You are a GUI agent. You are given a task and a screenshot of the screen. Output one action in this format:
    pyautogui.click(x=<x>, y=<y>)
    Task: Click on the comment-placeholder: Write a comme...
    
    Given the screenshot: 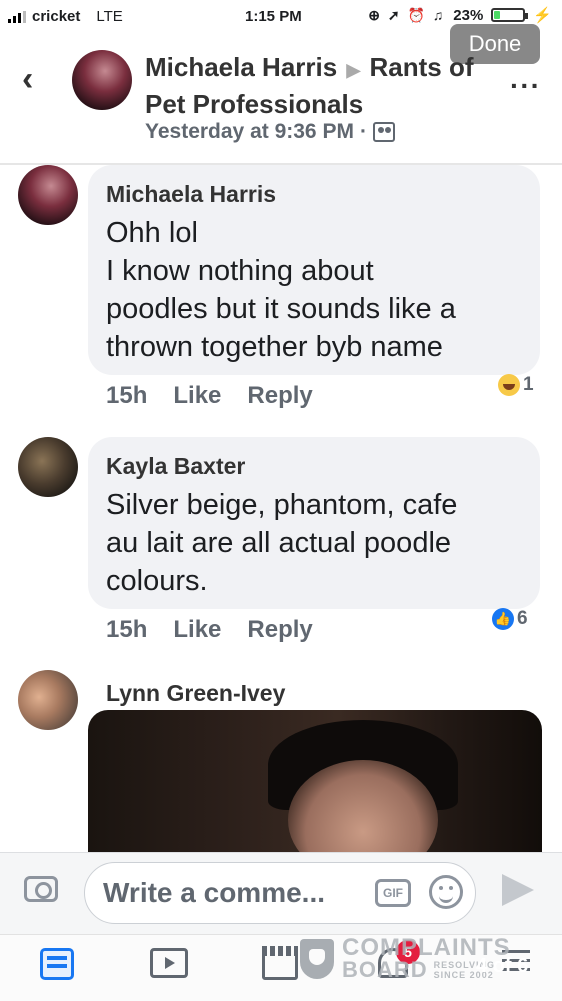 What is the action you would take?
    pyautogui.click(x=214, y=892)
    